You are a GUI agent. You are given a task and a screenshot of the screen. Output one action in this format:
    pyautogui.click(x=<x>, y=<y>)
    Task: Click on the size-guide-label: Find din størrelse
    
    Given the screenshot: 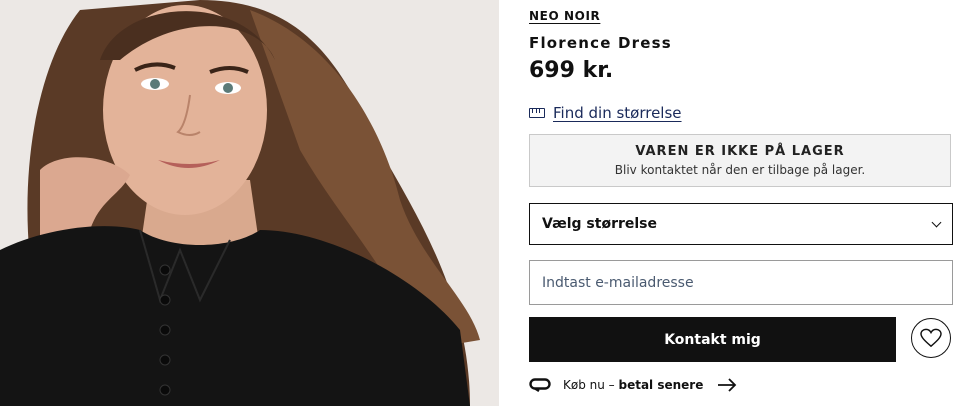 What is the action you would take?
    pyautogui.click(x=617, y=113)
    